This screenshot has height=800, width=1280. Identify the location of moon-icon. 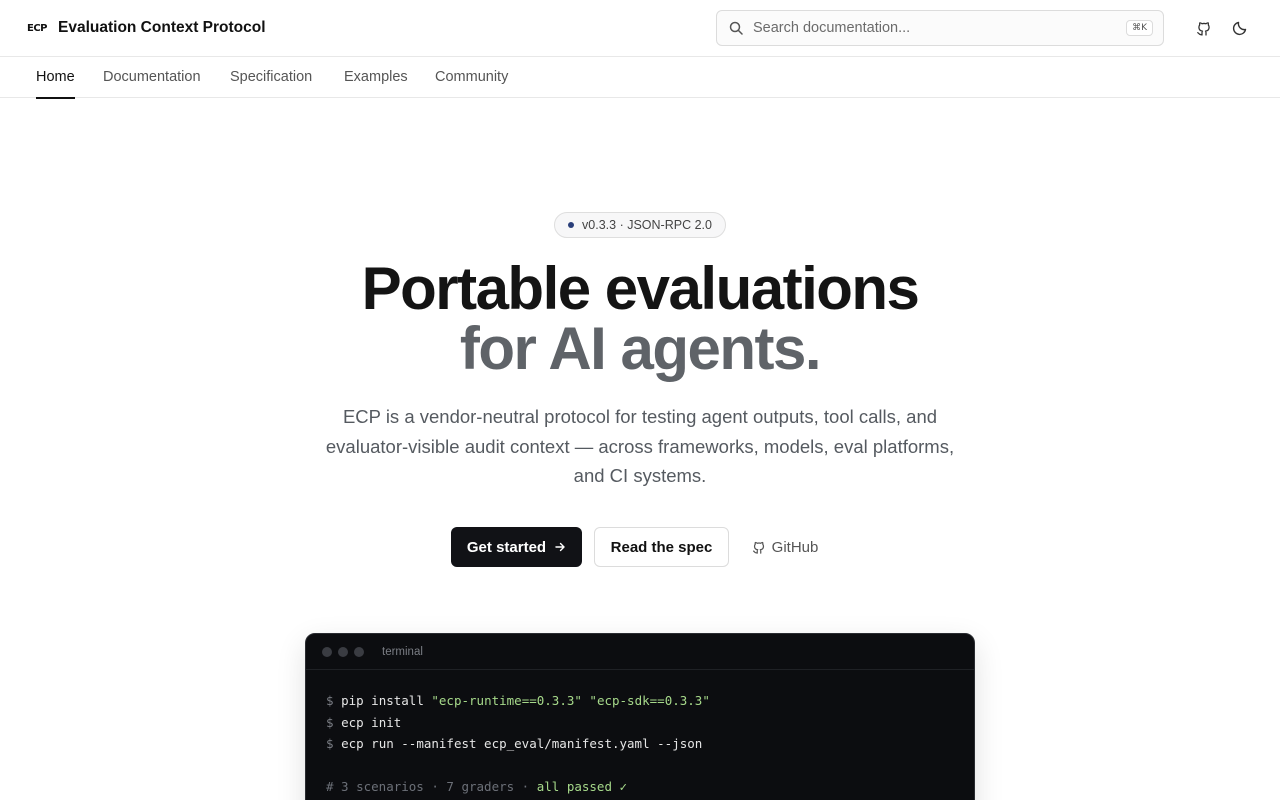
(1239, 28).